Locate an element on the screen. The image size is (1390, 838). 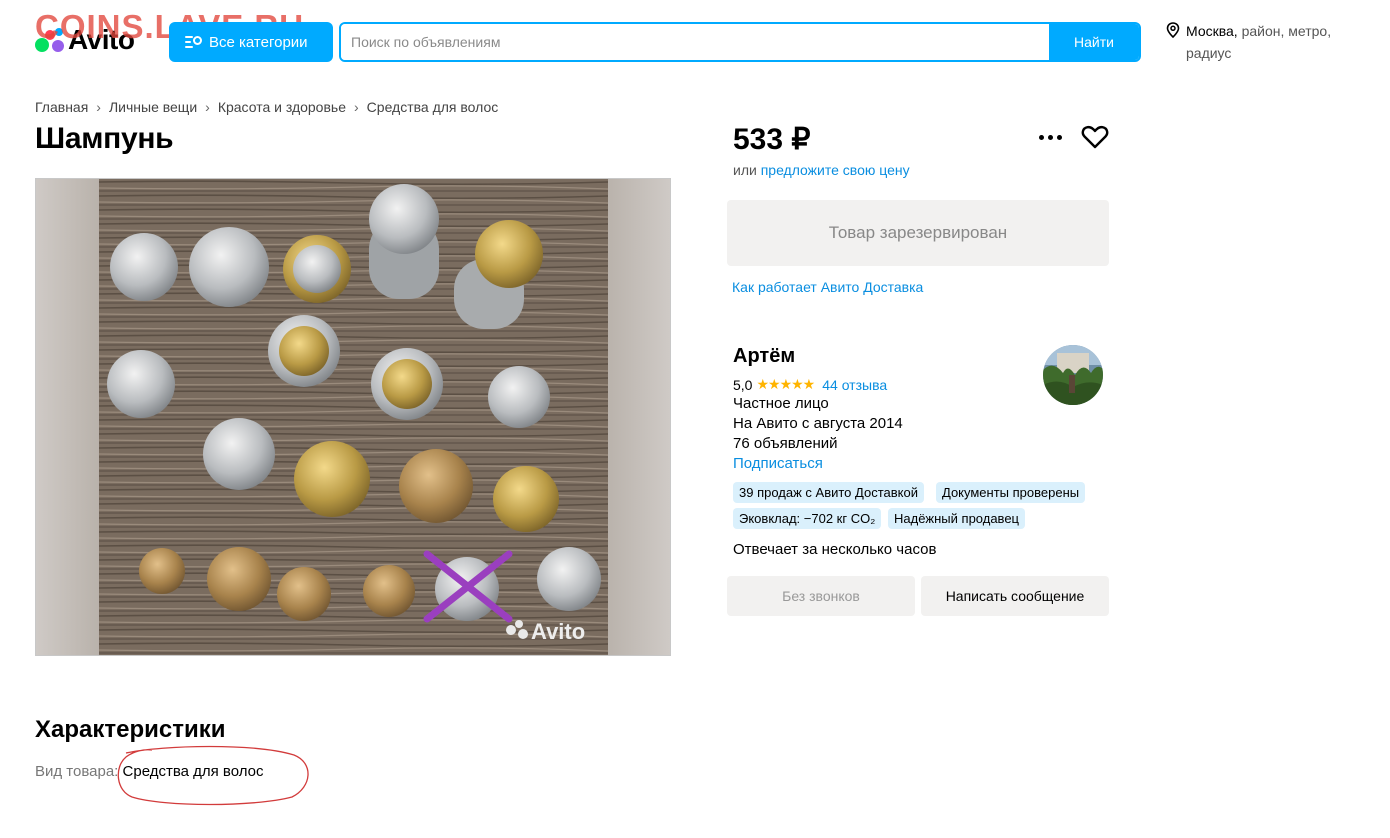
offer-prefix: или is located at coordinates (747, 170).